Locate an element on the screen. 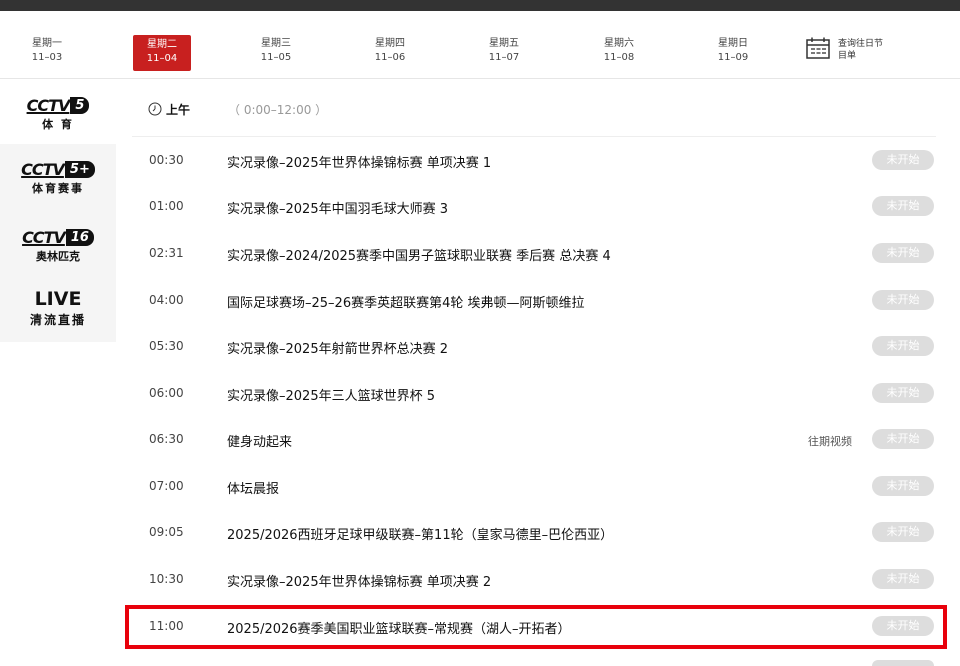 This screenshot has height=666, width=960. program-time: 09:05 is located at coordinates (166, 532).